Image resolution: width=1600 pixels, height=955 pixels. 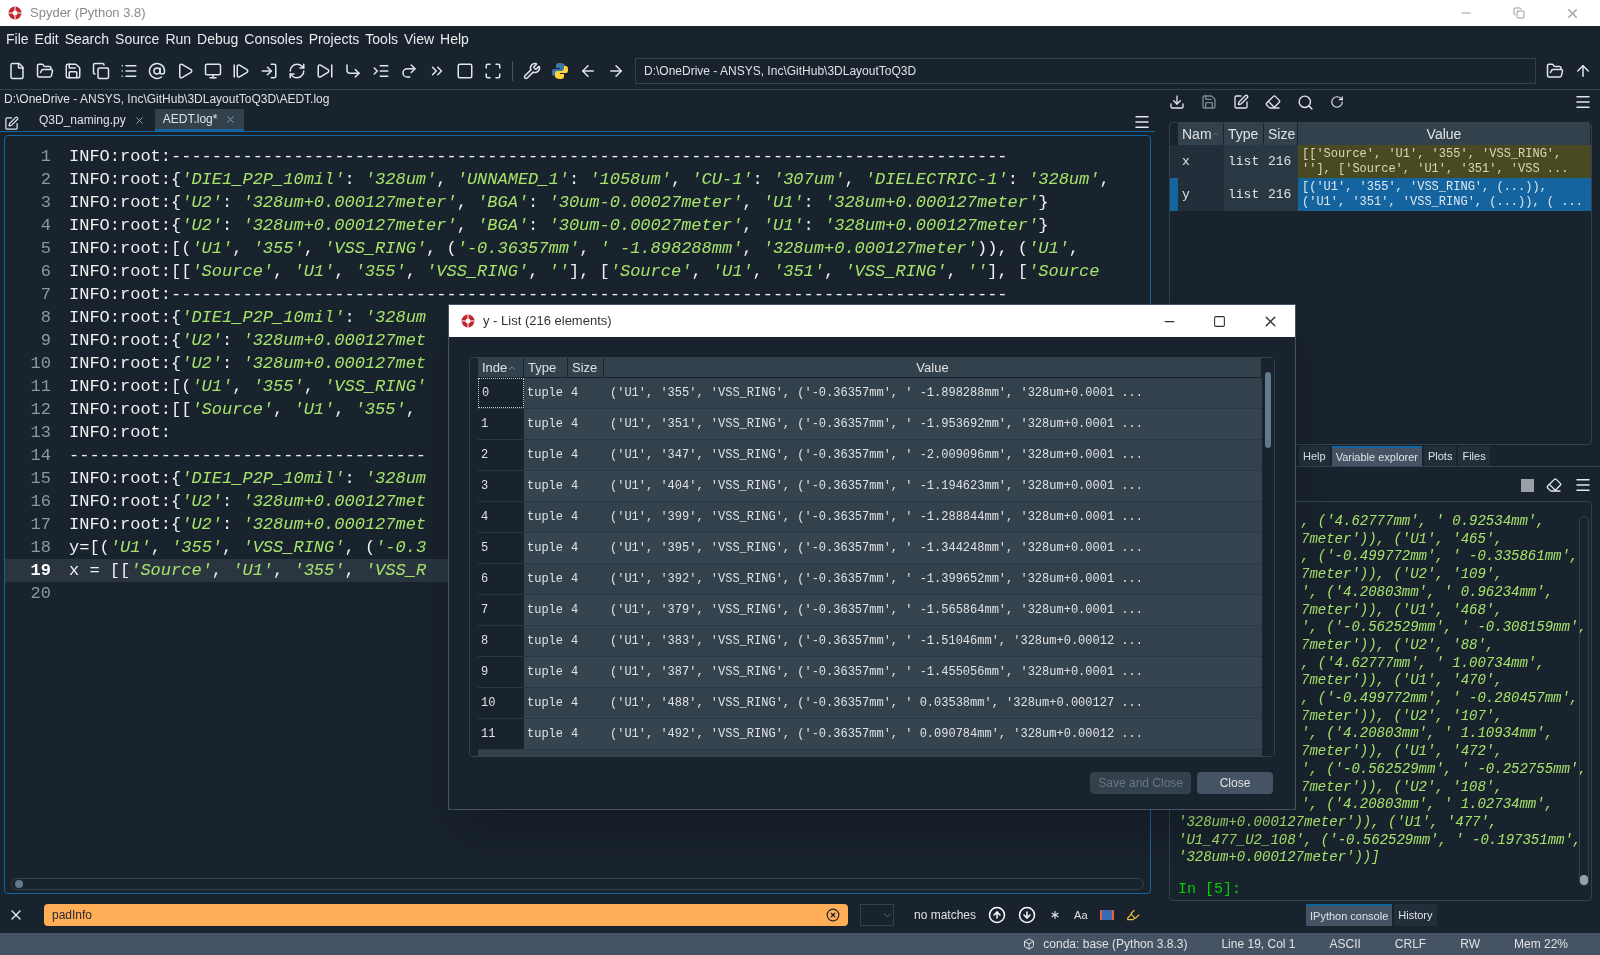 I want to click on pane-tab: Help, so click(x=1314, y=456).